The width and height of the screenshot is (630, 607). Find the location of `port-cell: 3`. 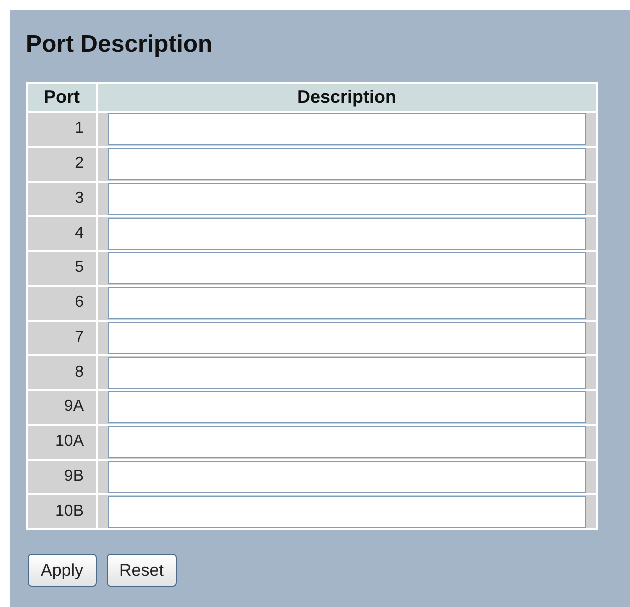

port-cell: 3 is located at coordinates (62, 199).